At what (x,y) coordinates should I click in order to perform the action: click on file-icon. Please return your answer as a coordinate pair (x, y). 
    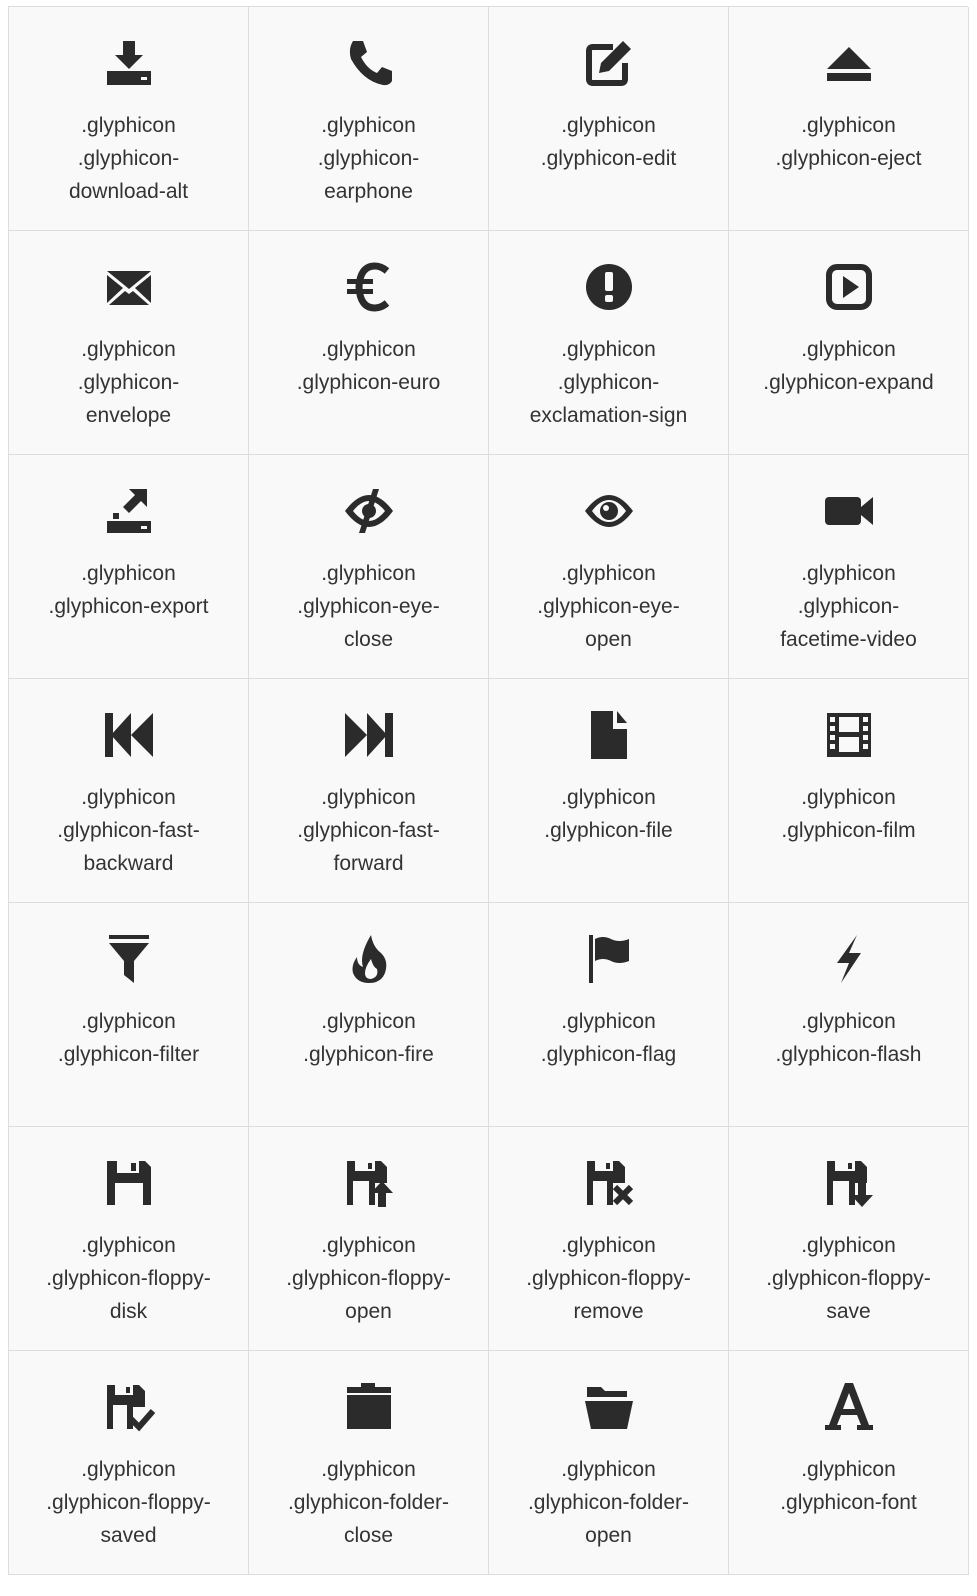
    Looking at the image, I should click on (609, 735).